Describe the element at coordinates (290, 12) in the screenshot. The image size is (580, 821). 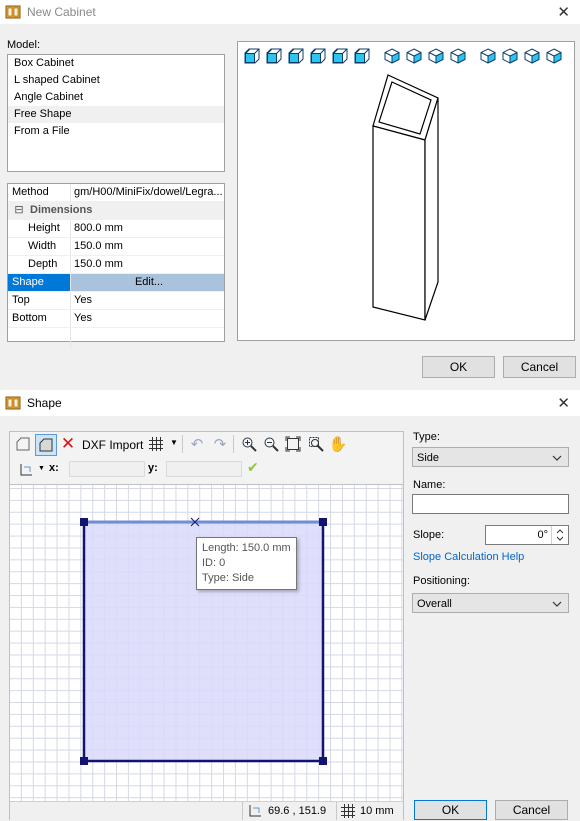
I see `title-bar: New Cabinet ✕` at that location.